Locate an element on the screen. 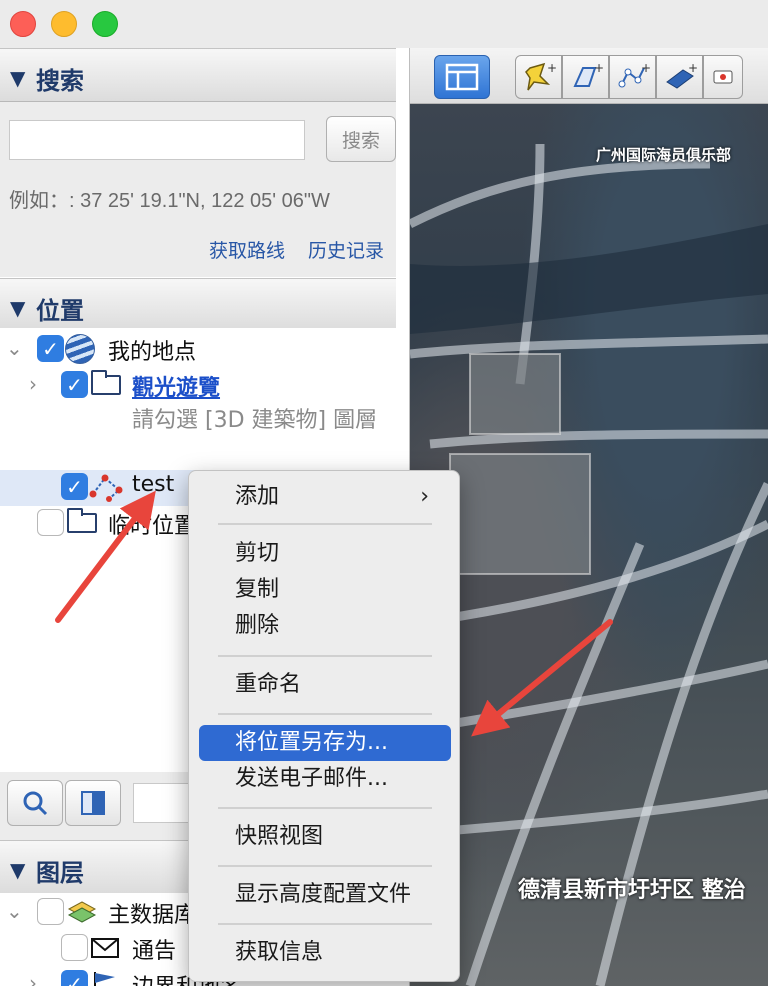 Image resolution: width=768 pixels, height=986 pixels. get-directions-link: 获取路线 is located at coordinates (247, 249).